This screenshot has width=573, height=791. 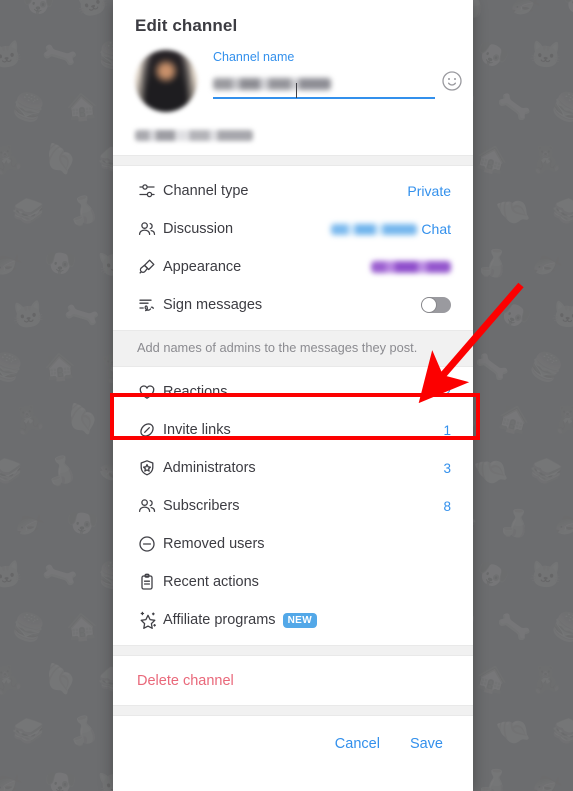 What do you see at coordinates (426, 744) in the screenshot?
I see `save-button: Save` at bounding box center [426, 744].